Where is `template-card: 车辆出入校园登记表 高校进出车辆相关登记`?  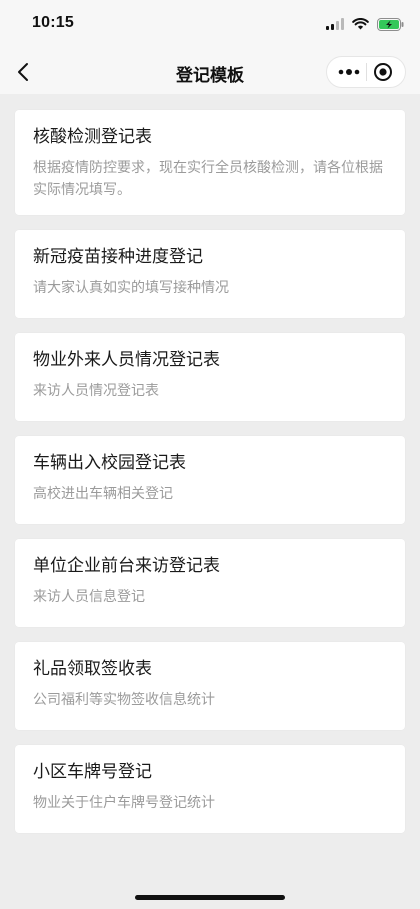
template-card: 车辆出入校园登记表 高校进出车辆相关登记 is located at coordinates (210, 480).